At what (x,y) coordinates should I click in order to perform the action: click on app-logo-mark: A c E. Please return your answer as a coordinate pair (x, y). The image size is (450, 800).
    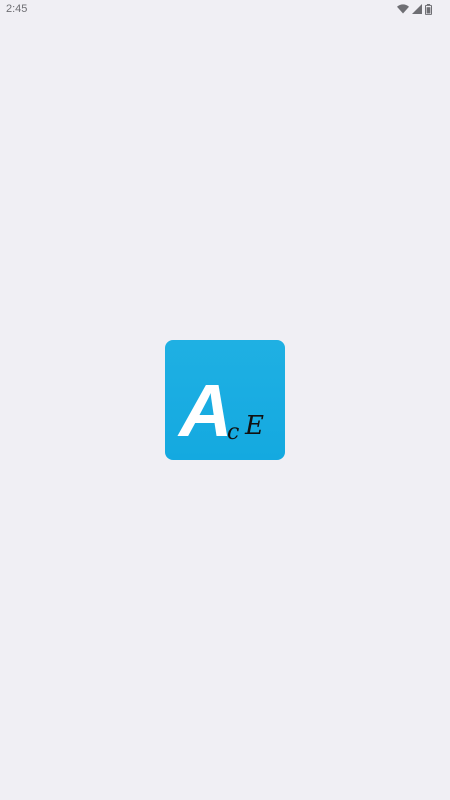
    Looking at the image, I should click on (220, 410).